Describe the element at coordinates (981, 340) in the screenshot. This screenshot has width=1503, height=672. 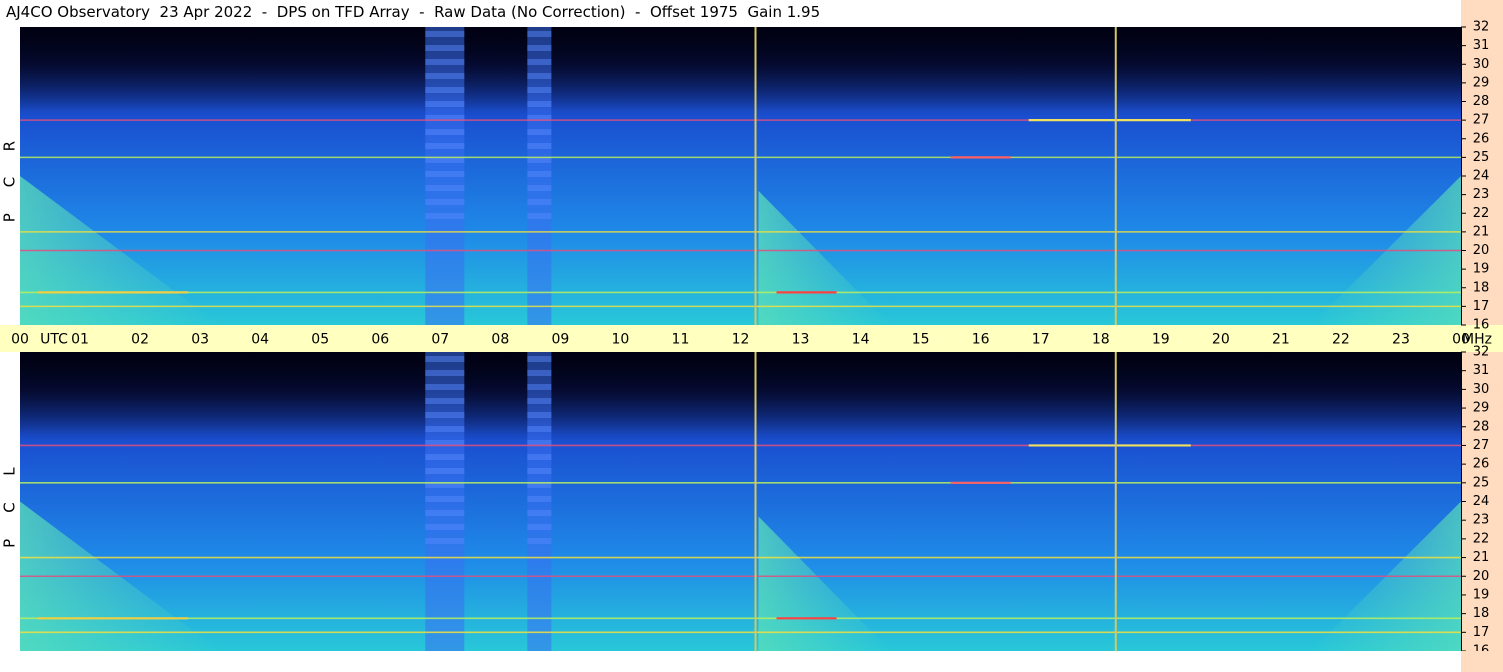
I see `time-tick-label: 16` at that location.